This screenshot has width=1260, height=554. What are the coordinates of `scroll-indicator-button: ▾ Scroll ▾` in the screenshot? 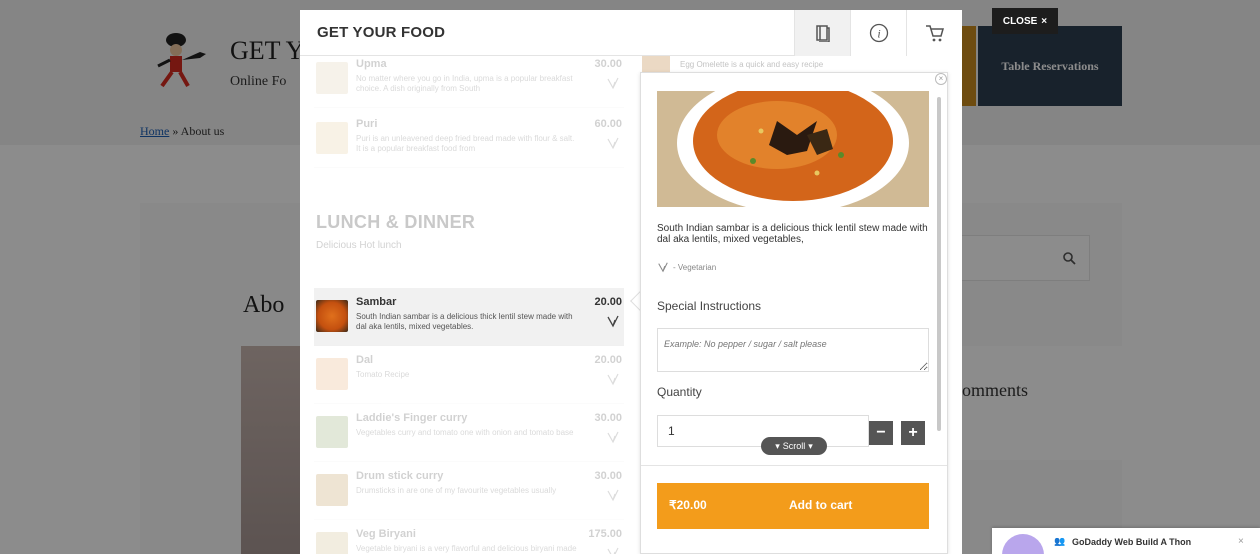 It's located at (794, 446).